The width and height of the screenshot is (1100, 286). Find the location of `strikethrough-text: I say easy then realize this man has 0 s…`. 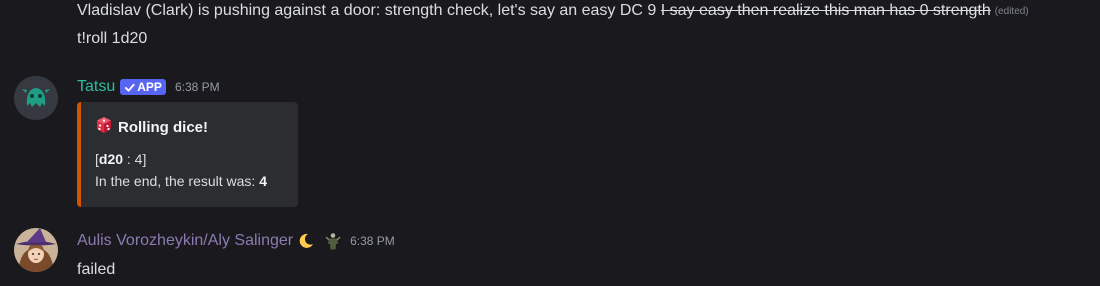

strikethrough-text: I say easy then realize this man has 0 s… is located at coordinates (825, 10).